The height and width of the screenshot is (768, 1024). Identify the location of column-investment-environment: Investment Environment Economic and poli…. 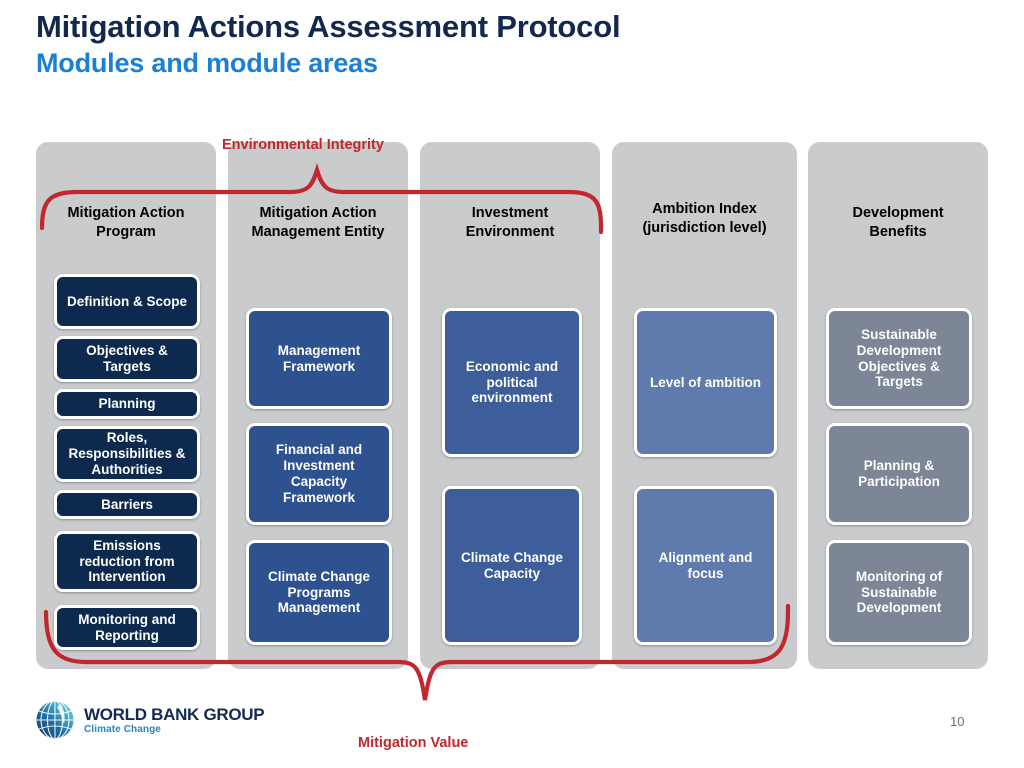
(510, 405).